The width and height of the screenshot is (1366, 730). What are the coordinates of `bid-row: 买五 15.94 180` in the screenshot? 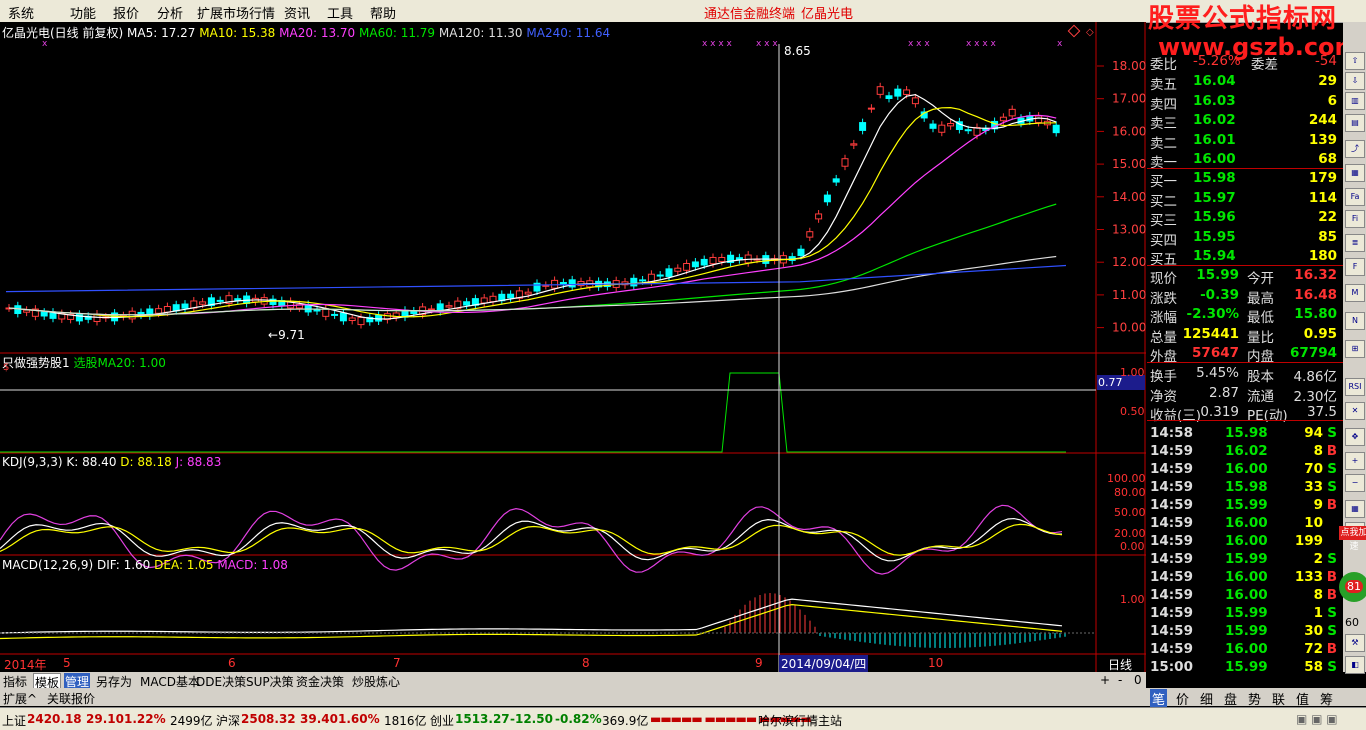 It's located at (1244, 257).